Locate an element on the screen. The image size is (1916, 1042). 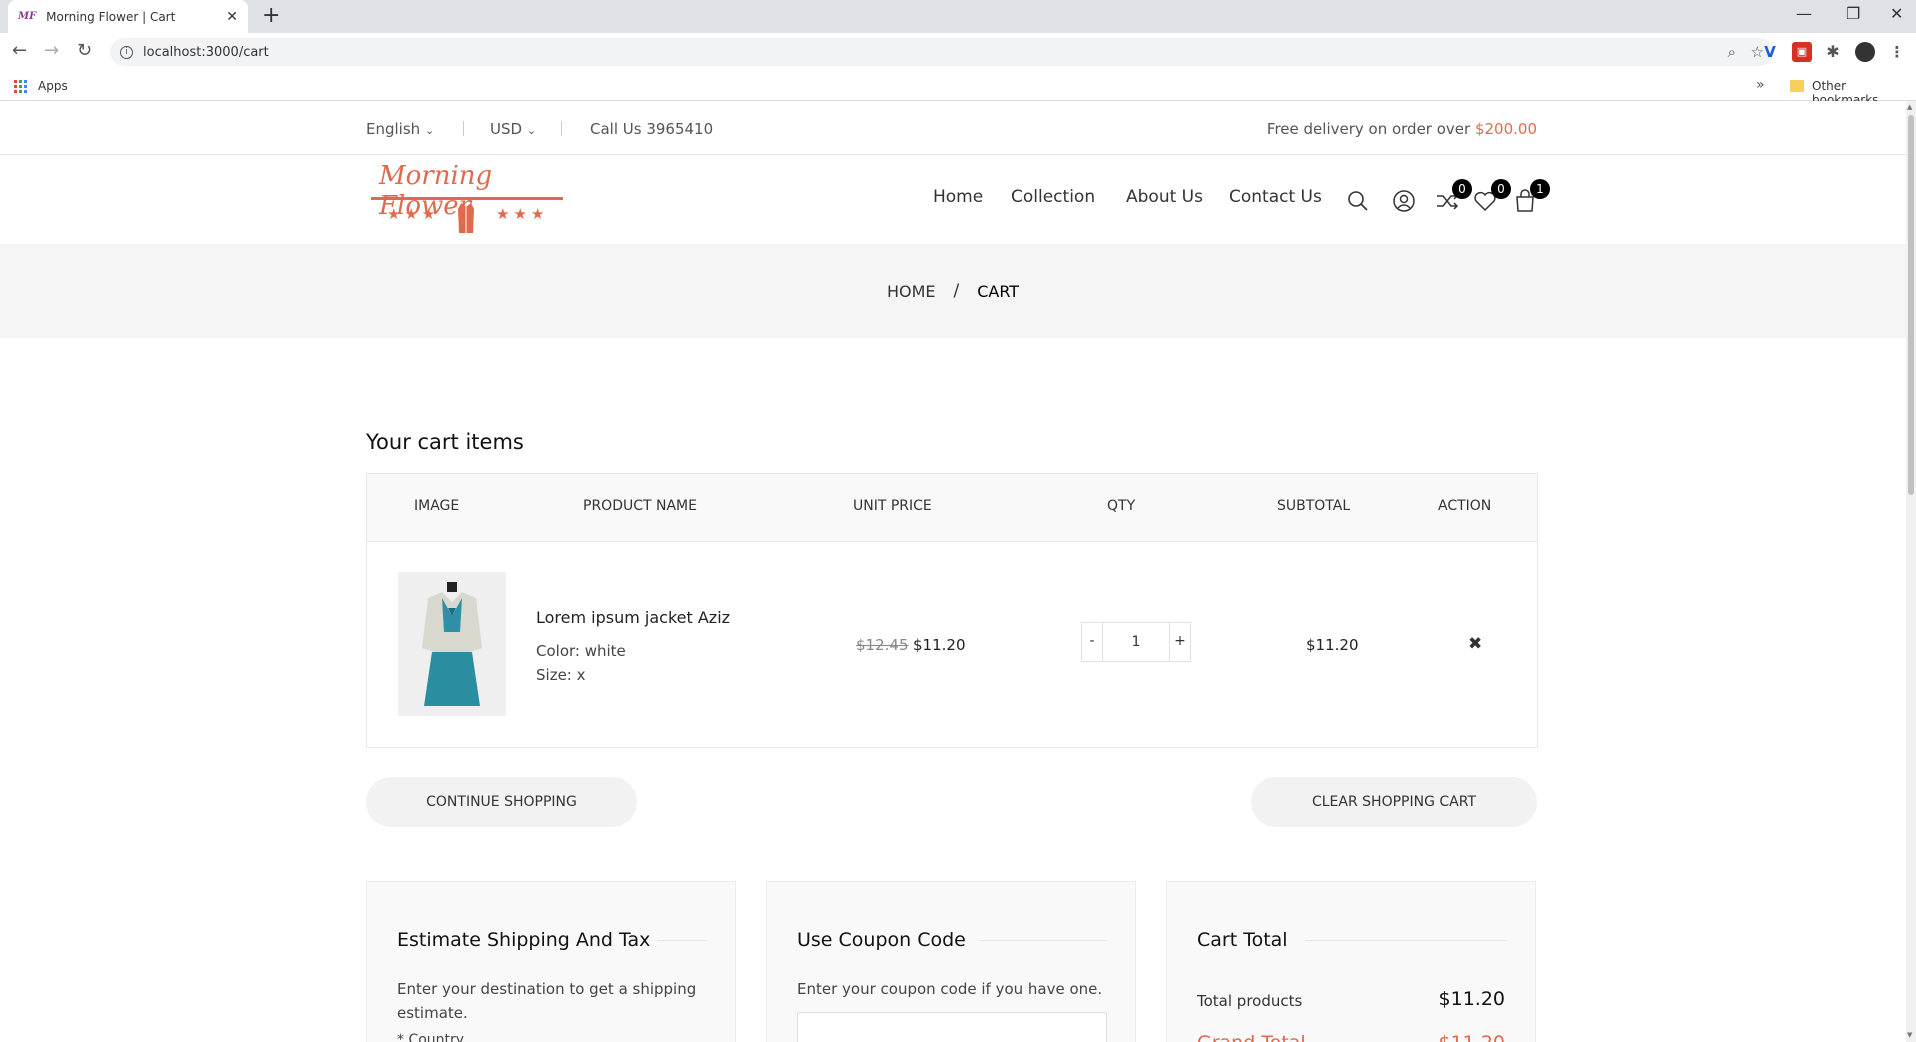
coupon-code-input is located at coordinates (952, 1027).